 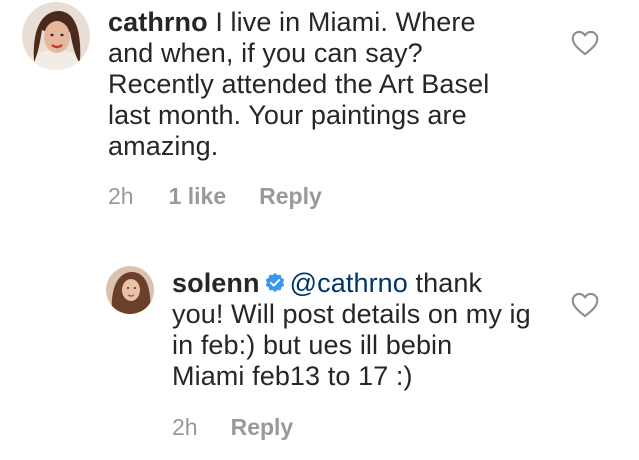 I want to click on verified-badge-icon, so click(x=274, y=282).